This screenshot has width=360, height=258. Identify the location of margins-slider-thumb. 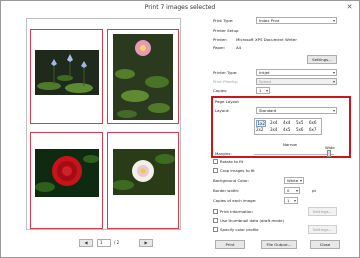
(329, 153).